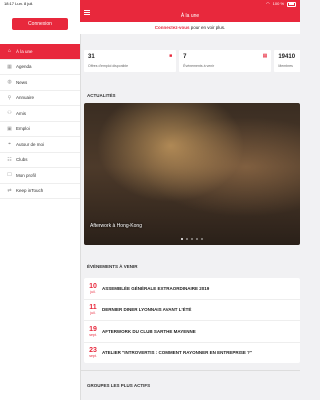  What do you see at coordinates (171, 56) in the screenshot?
I see `briefcase-icon: ■` at bounding box center [171, 56].